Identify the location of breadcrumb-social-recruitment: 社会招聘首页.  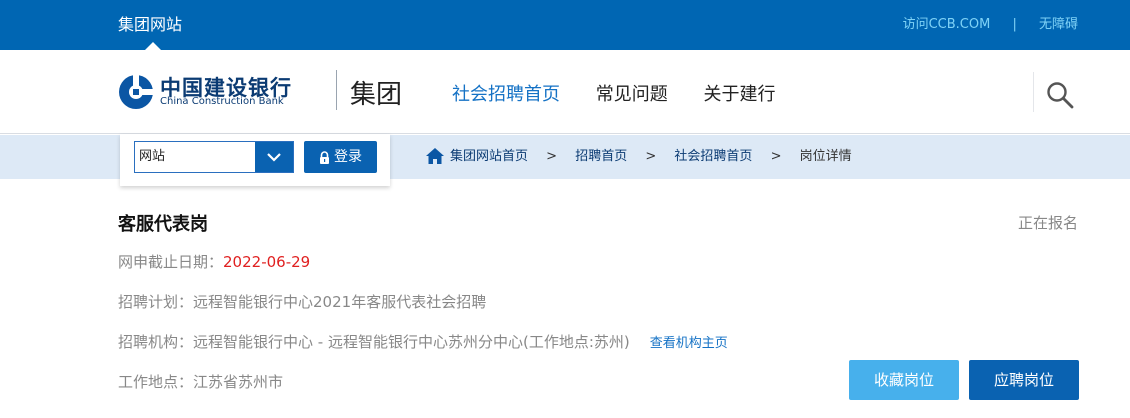
(713, 157).